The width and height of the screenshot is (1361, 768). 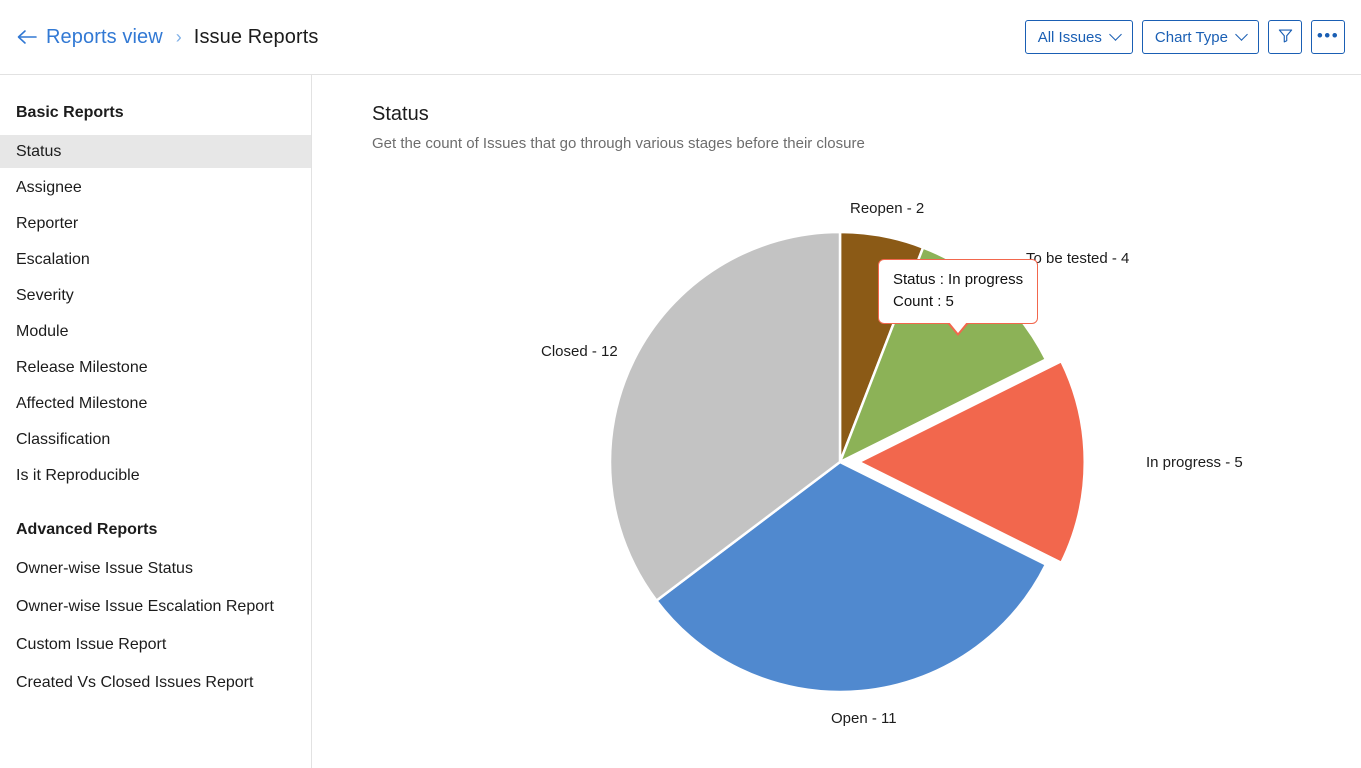 I want to click on page-title: Issue Reports, so click(x=256, y=36).